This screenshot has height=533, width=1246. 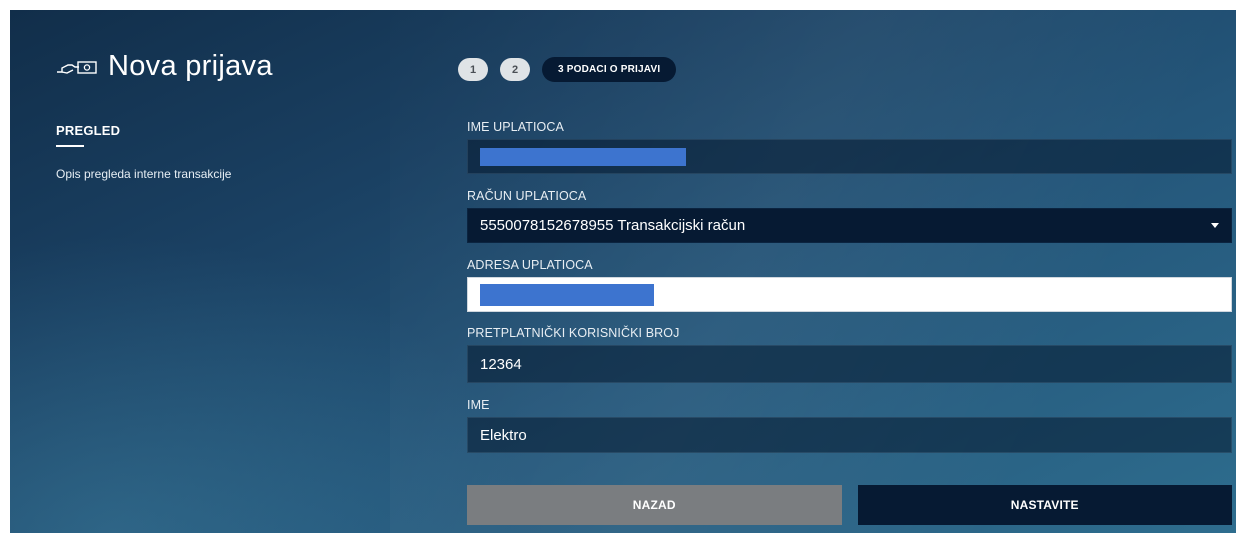 I want to click on back-button: NAZAD, so click(x=654, y=505).